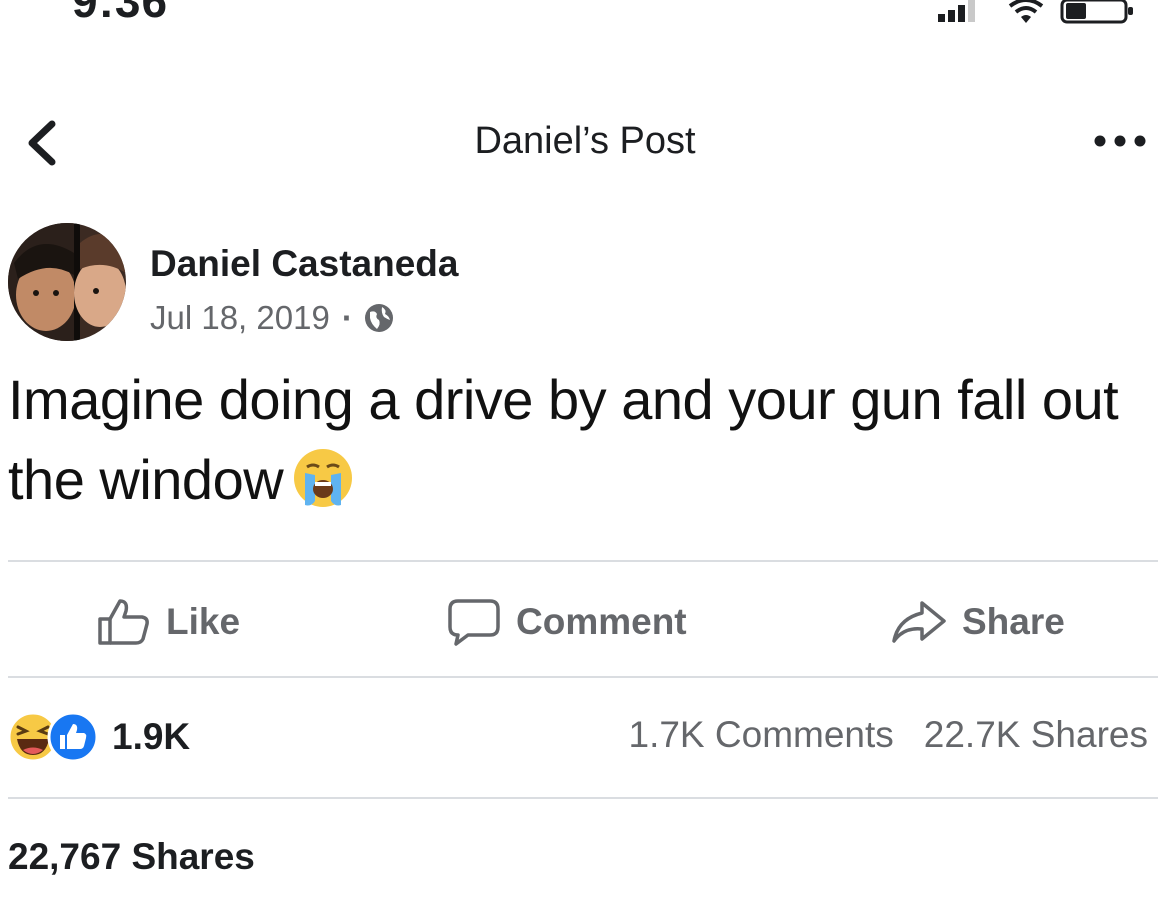 This screenshot has height=919, width=1170. I want to click on like-label: Like, so click(203, 621).